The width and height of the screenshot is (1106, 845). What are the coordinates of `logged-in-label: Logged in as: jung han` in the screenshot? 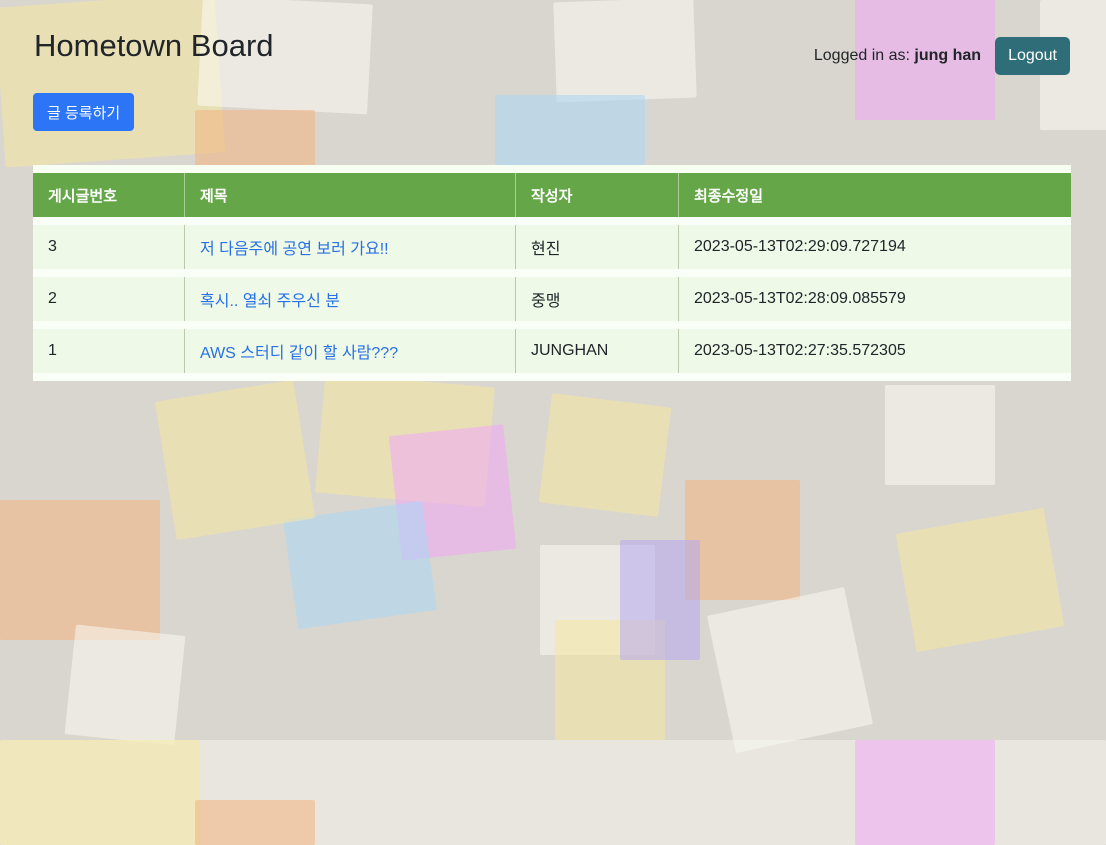 It's located at (897, 56).